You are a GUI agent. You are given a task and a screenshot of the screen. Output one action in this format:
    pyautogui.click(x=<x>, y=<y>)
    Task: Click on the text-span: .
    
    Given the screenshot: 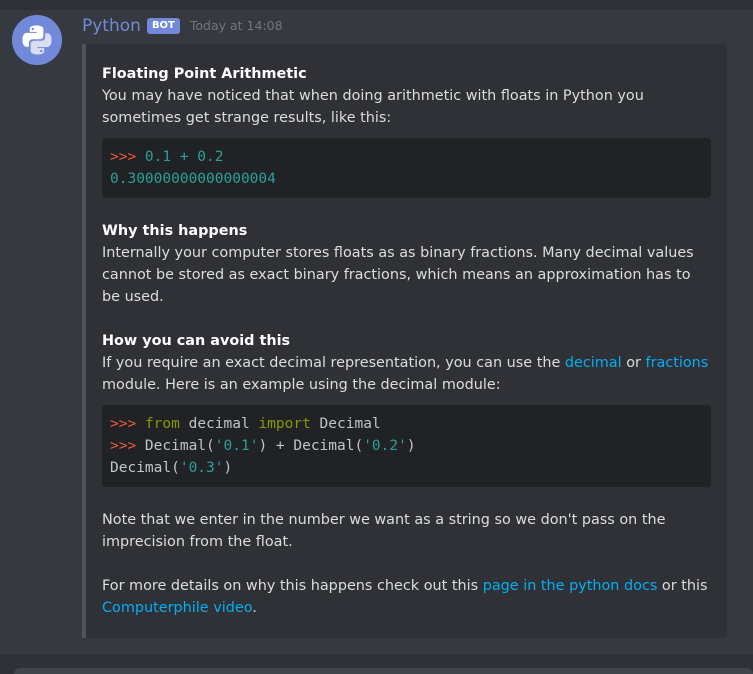 What is the action you would take?
    pyautogui.click(x=254, y=608)
    